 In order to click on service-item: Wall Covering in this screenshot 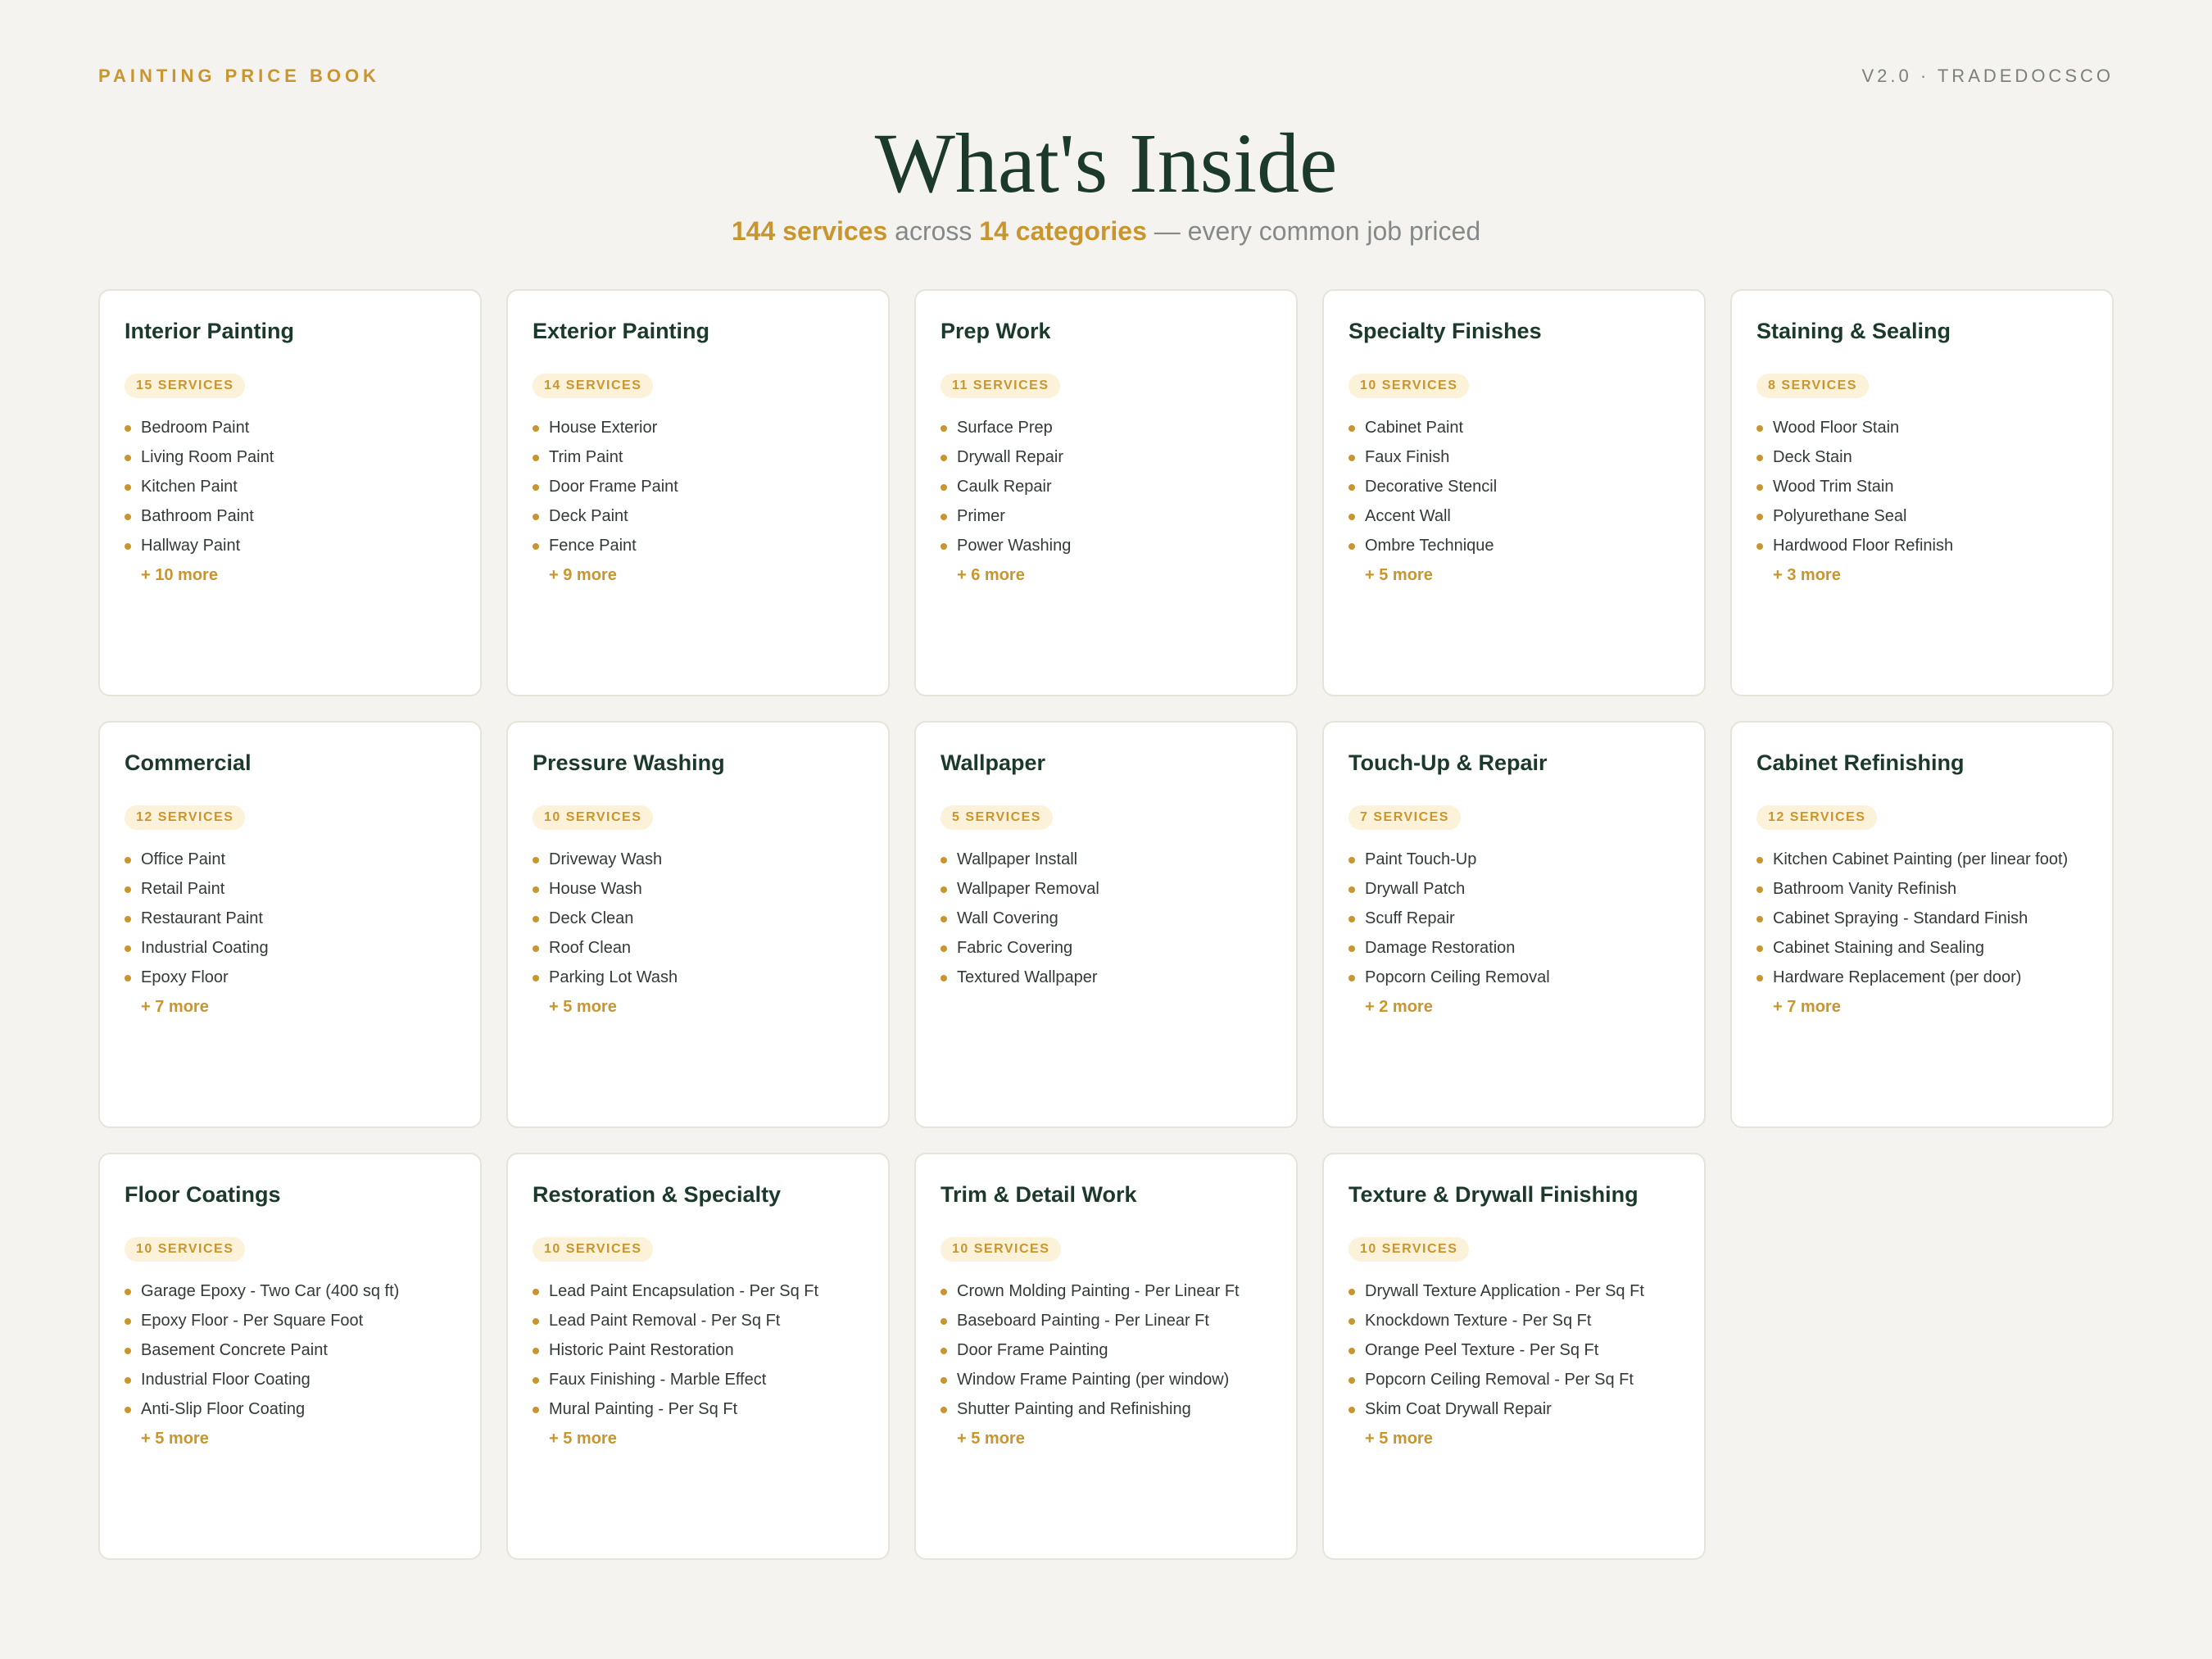, I will do `click(1106, 918)`.